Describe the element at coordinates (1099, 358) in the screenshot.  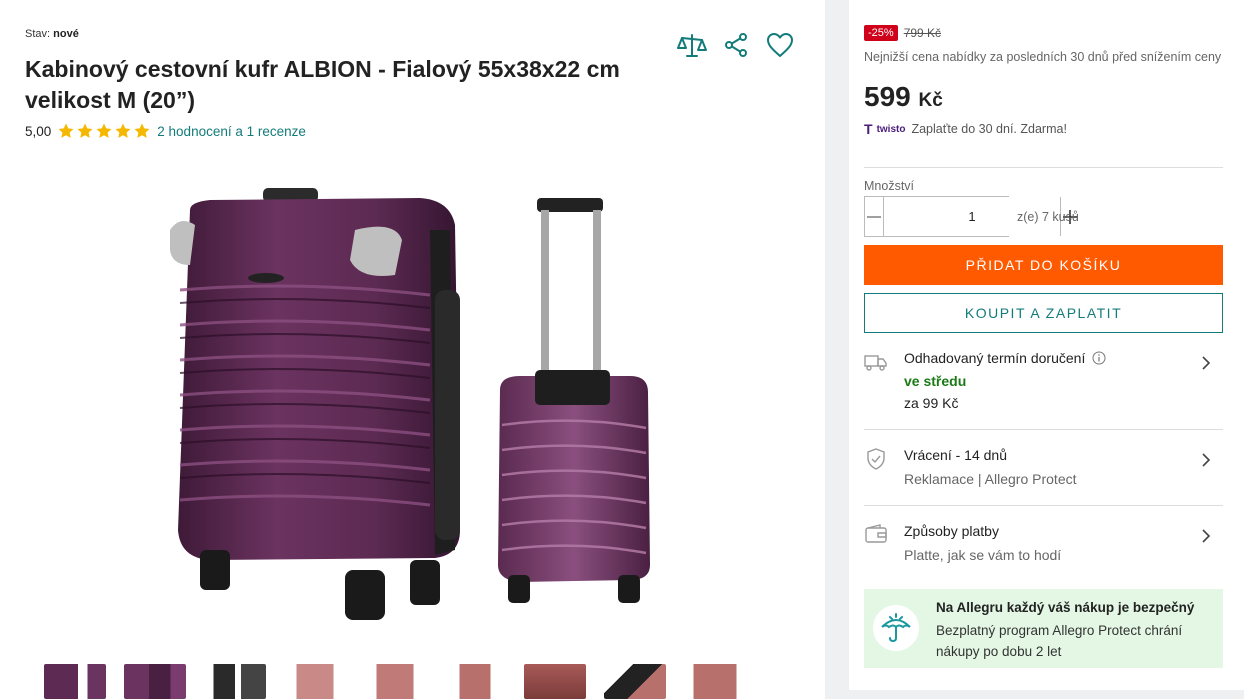
I see `info-icon` at that location.